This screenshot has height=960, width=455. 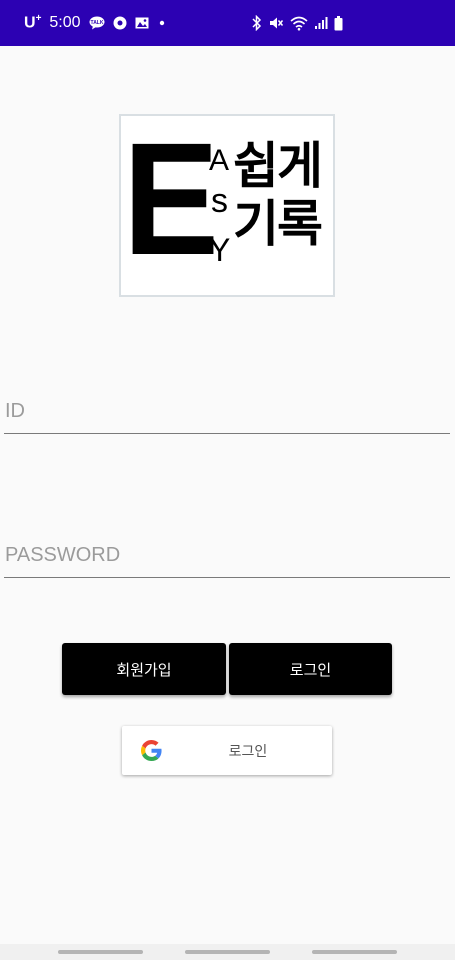 I want to click on status-bar: U+ 5:00 TALK, so click(x=227, y=23).